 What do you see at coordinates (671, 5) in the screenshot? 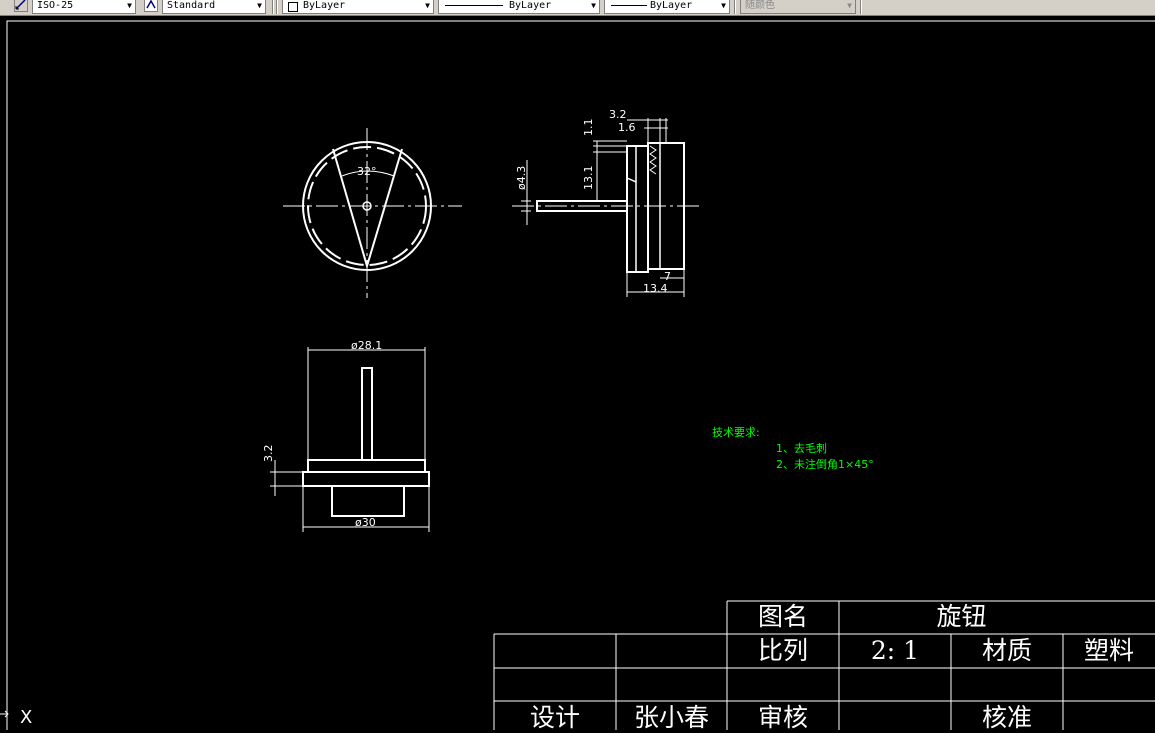
I see `lineweight-value: ByLayer` at bounding box center [671, 5].